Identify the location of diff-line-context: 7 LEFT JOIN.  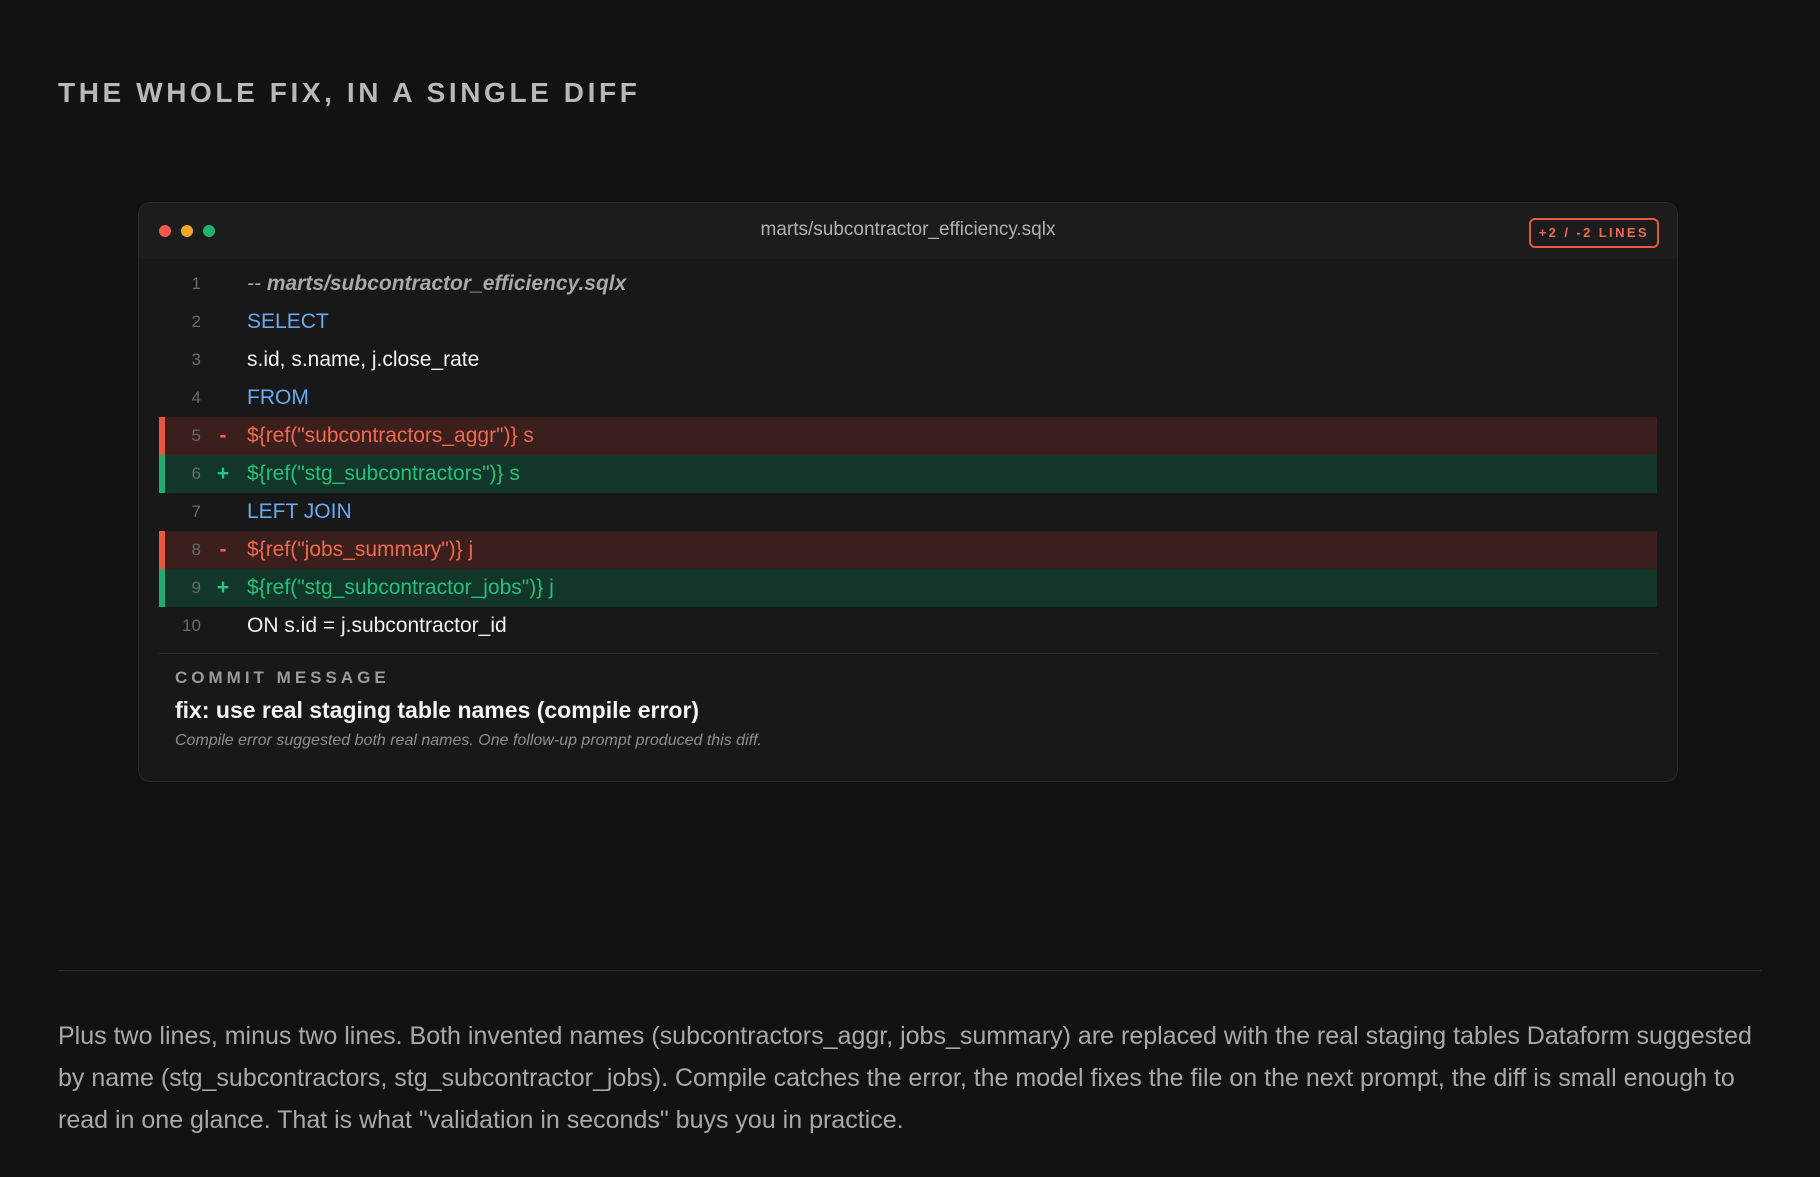
(908, 512).